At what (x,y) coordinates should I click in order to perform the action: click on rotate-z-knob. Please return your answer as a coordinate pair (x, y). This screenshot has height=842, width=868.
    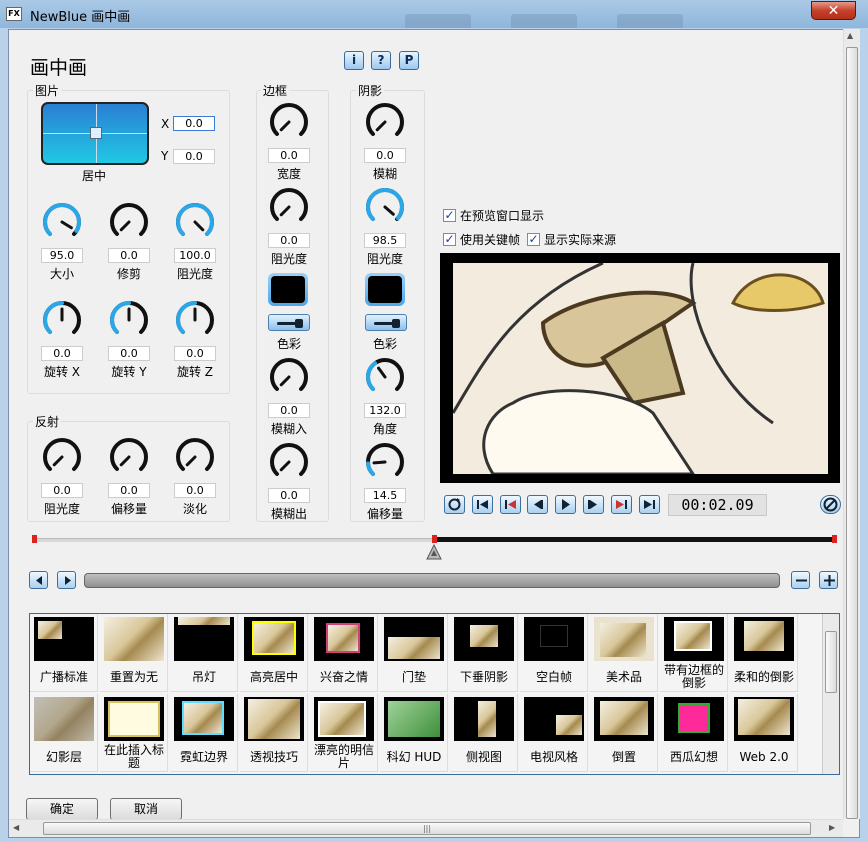
    Looking at the image, I should click on (195, 320).